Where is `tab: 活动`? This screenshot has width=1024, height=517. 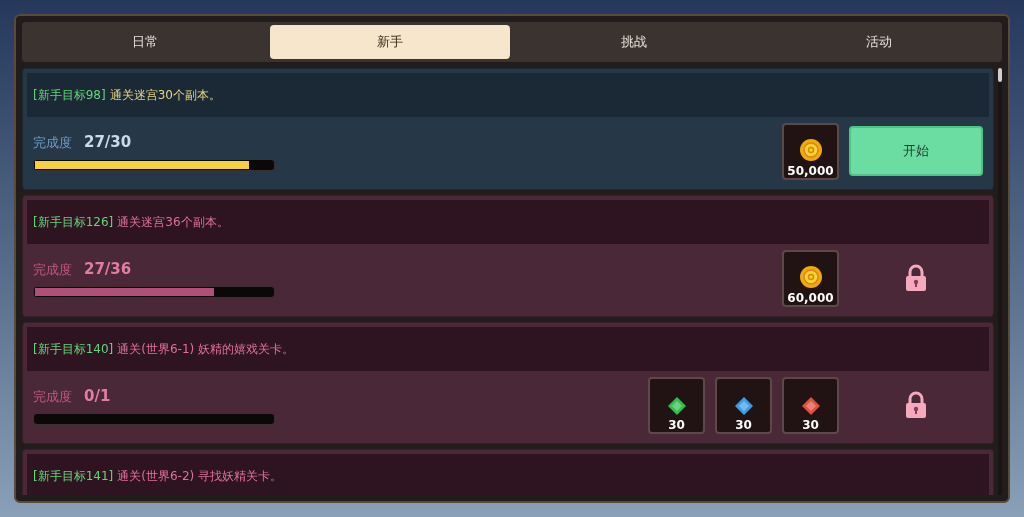 tab: 活动 is located at coordinates (878, 42).